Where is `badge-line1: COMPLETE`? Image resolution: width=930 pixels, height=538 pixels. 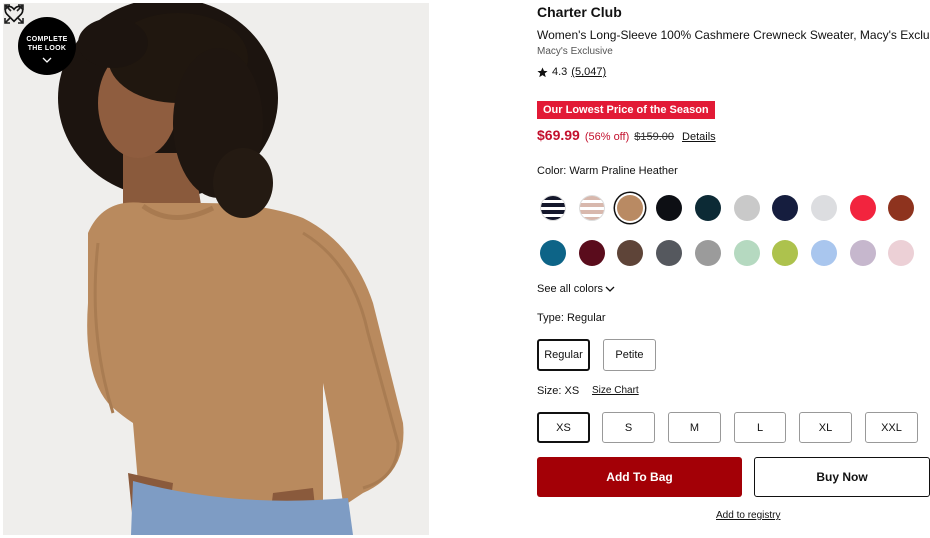 badge-line1: COMPLETE is located at coordinates (47, 39).